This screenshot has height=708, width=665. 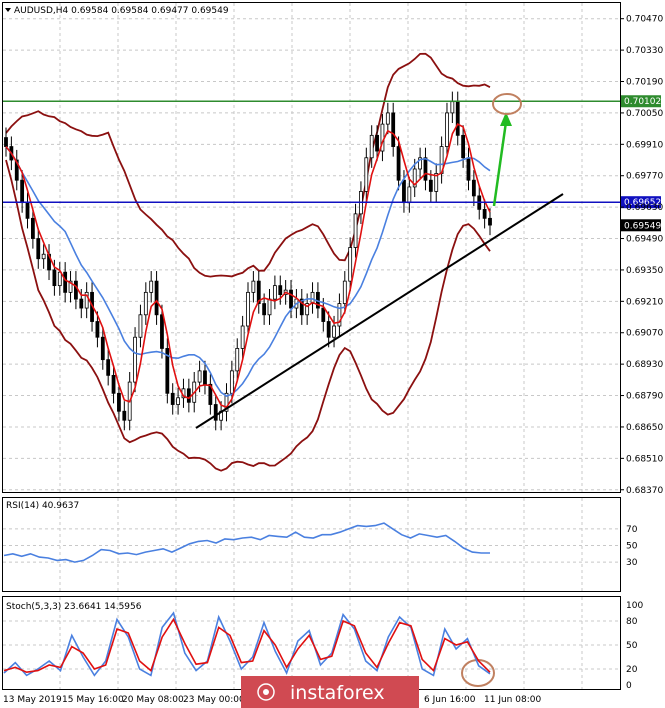 I want to click on time-tick-label: 23 May 00:00, so click(x=214, y=700).